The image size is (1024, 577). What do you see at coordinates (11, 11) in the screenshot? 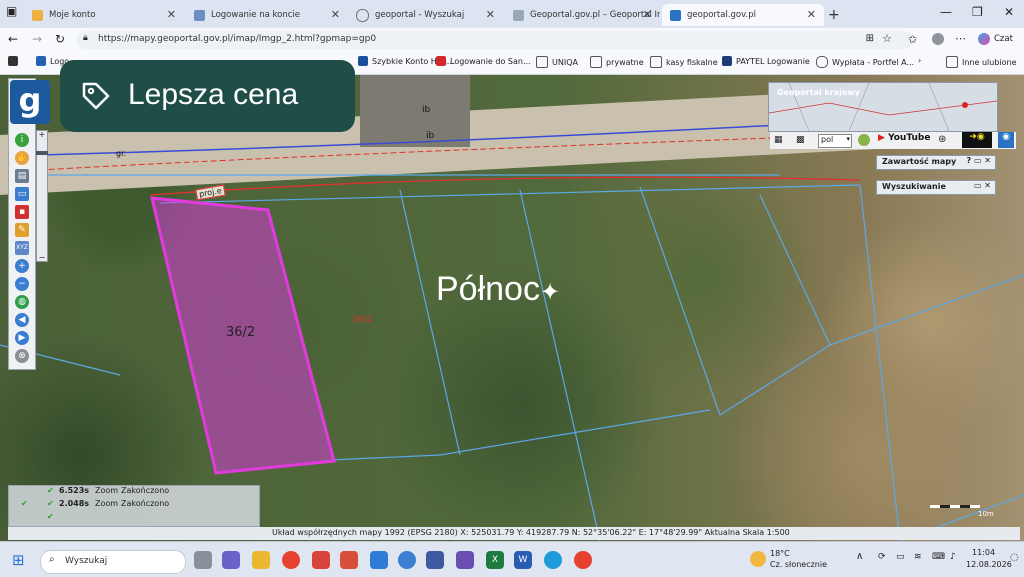
I see `tab-actions-icon: ▣` at bounding box center [11, 11].